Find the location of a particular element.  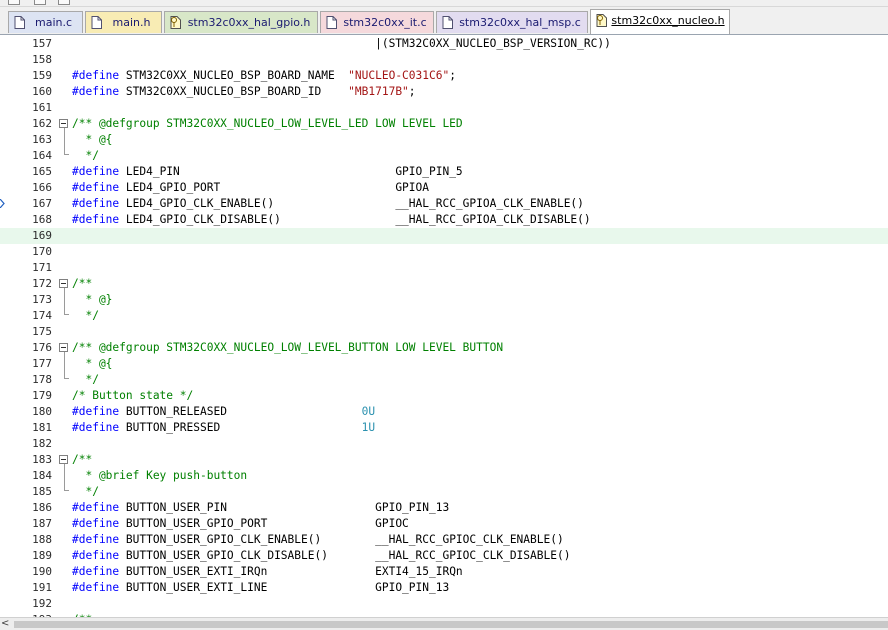

code-line: 163 * @{ is located at coordinates (444, 140).